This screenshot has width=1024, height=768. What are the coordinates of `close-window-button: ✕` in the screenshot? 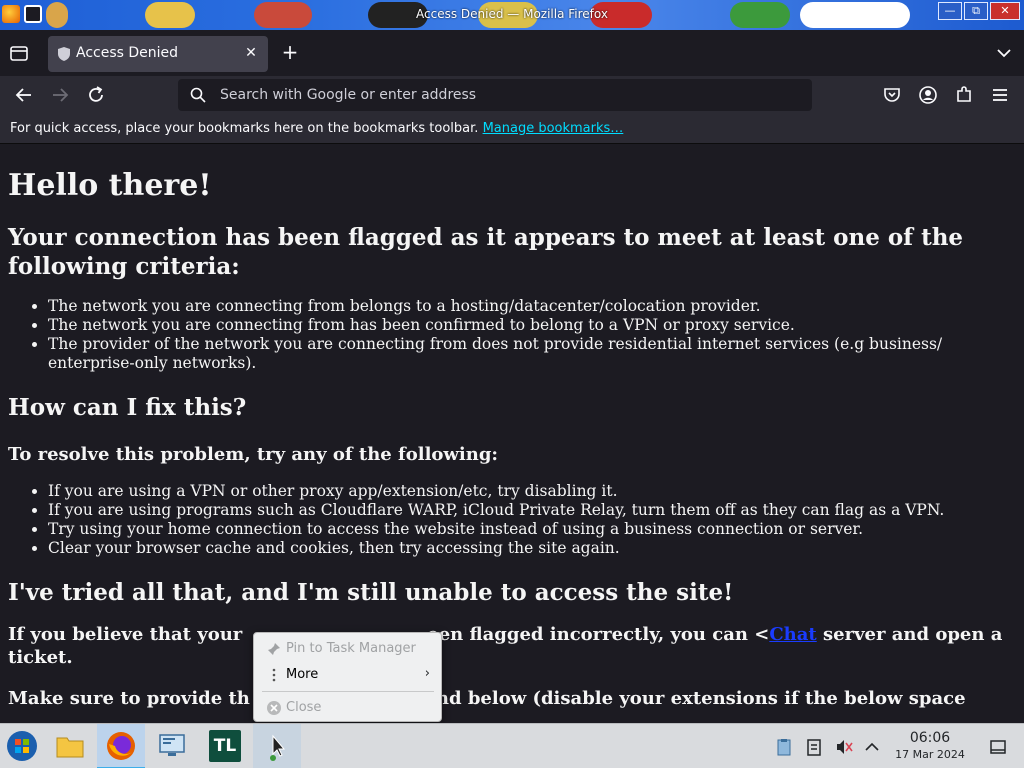 It's located at (1005, 11).